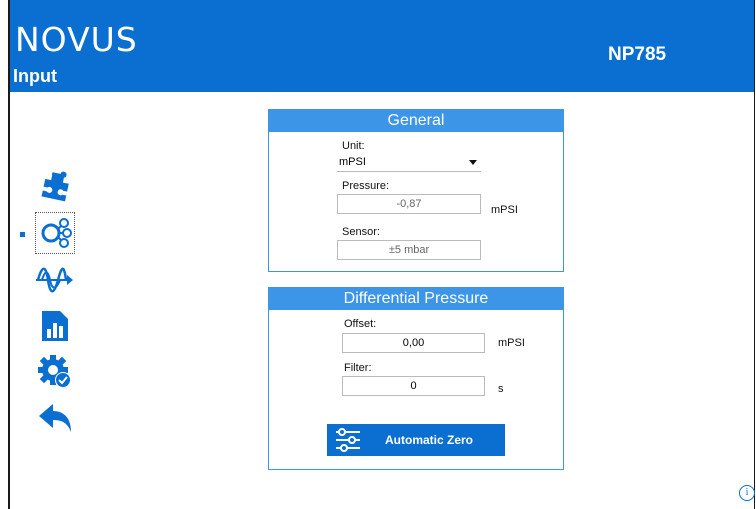 Image resolution: width=756 pixels, height=509 pixels. Describe the element at coordinates (429, 440) in the screenshot. I see `automatic-zero-label: Automatic Zero` at that location.